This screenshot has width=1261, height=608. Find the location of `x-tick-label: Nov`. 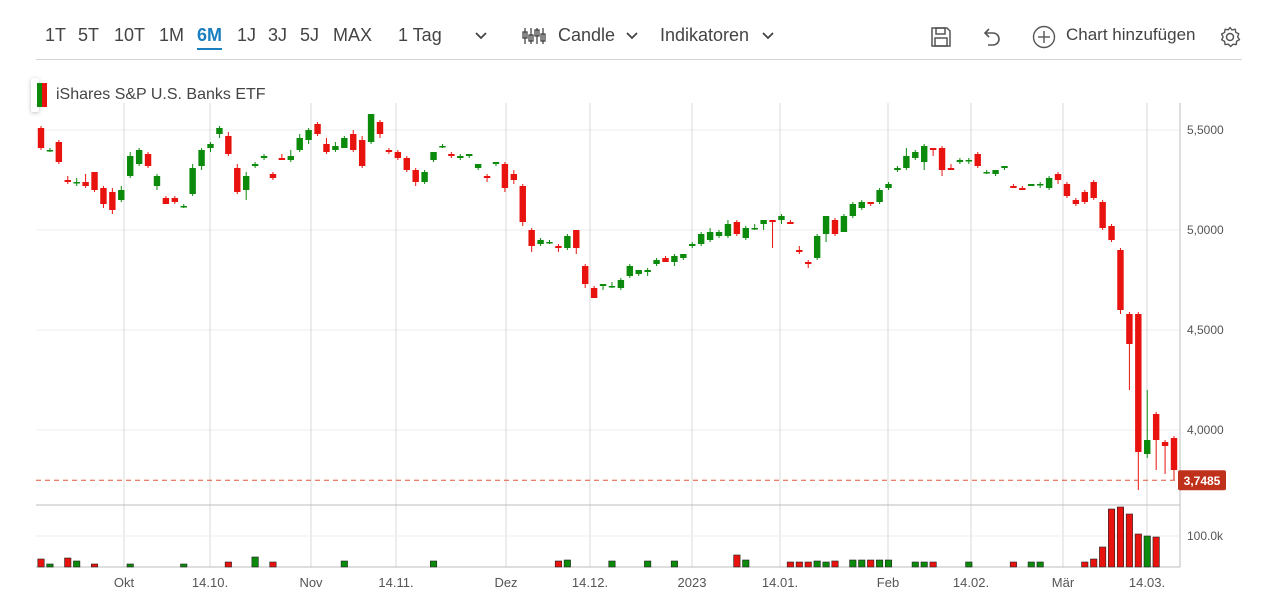

x-tick-label: Nov is located at coordinates (311, 582).